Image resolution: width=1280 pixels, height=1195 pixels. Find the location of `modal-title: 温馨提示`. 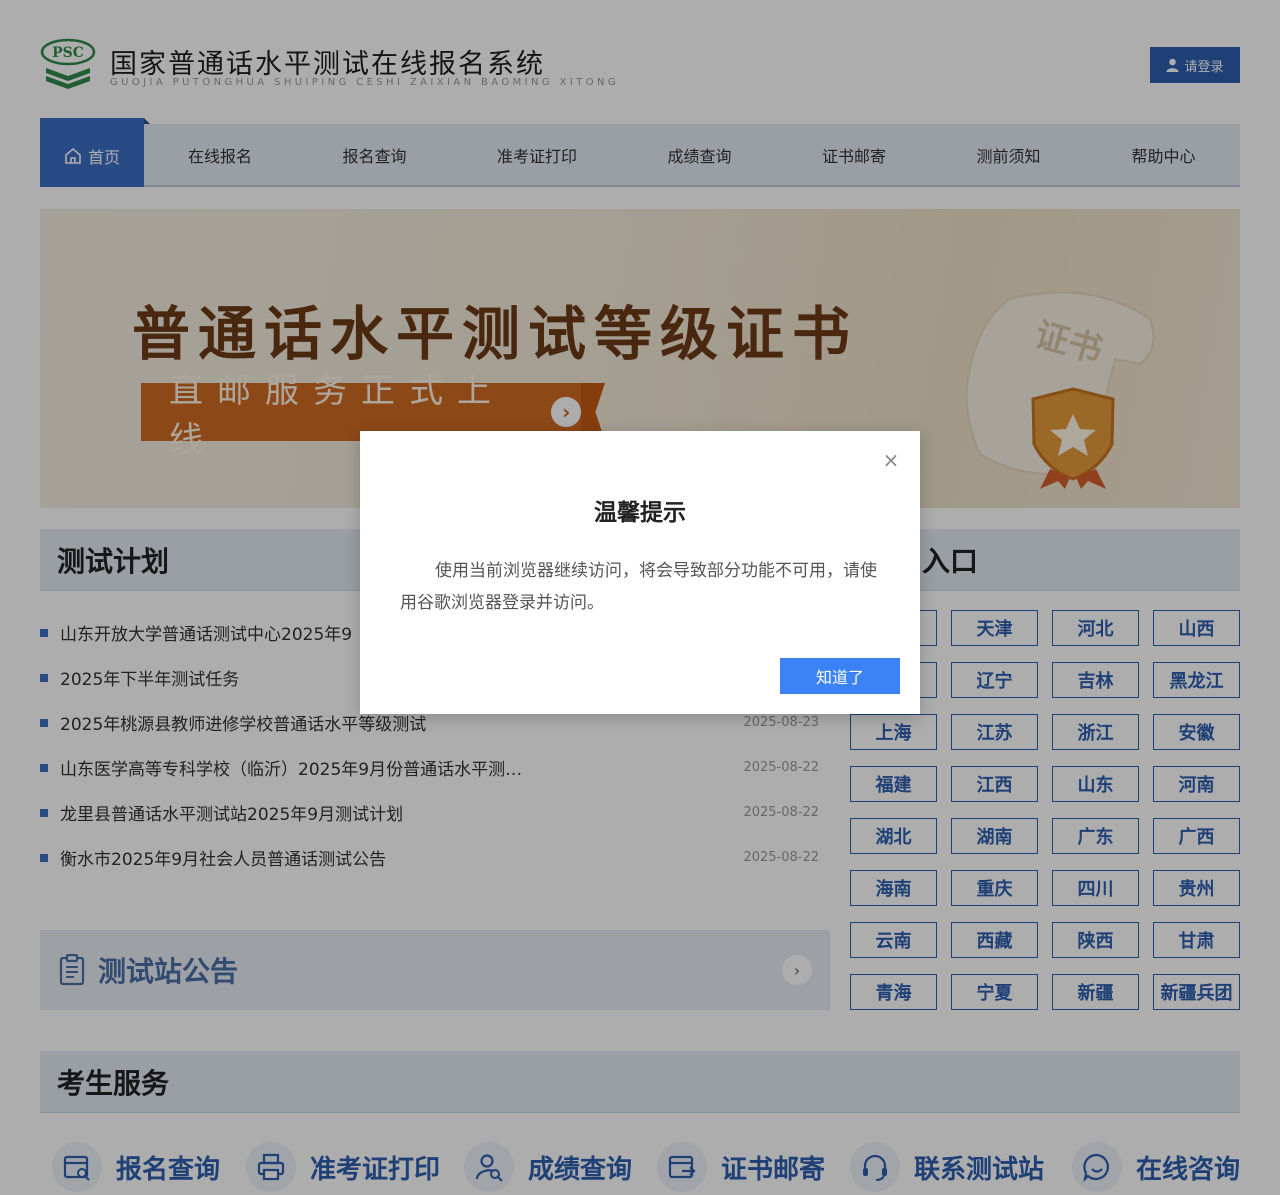

modal-title: 温馨提示 is located at coordinates (640, 513).